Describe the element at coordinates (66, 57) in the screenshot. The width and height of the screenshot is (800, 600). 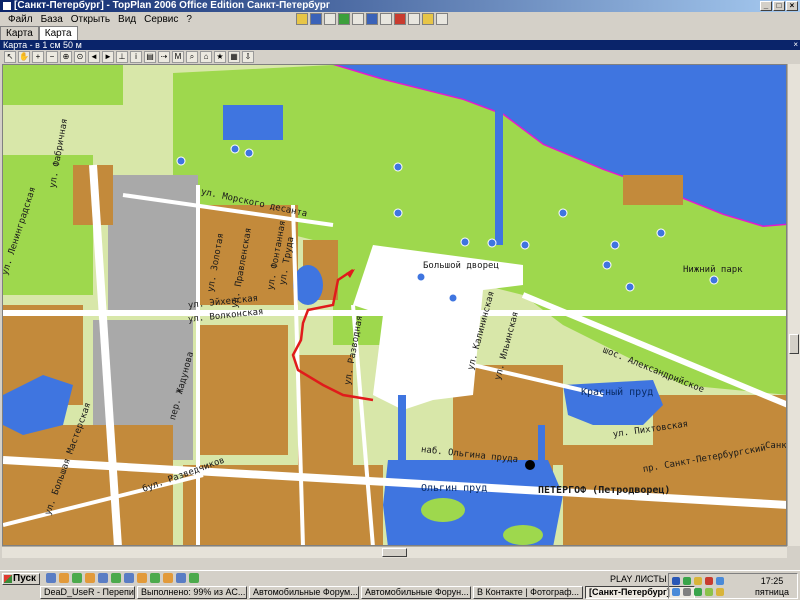
I see `zoom-window-icon: ⊕` at that location.